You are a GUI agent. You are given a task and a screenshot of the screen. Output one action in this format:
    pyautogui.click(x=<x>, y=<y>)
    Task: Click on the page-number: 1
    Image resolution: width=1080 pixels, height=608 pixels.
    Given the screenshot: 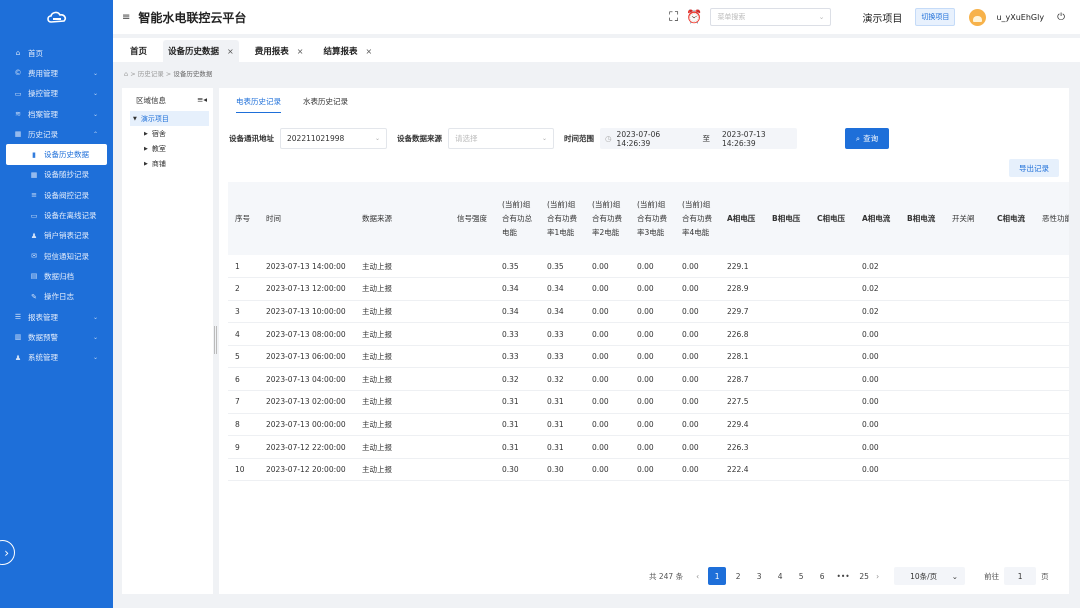 What is the action you would take?
    pyautogui.click(x=717, y=576)
    